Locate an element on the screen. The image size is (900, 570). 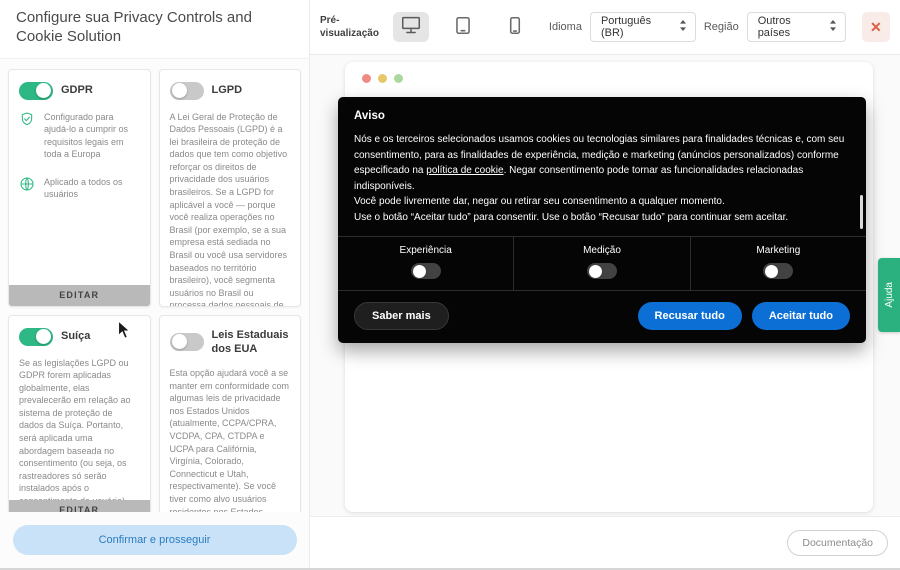
gdpr-edit-button: EDITAR is located at coordinates (79, 295).